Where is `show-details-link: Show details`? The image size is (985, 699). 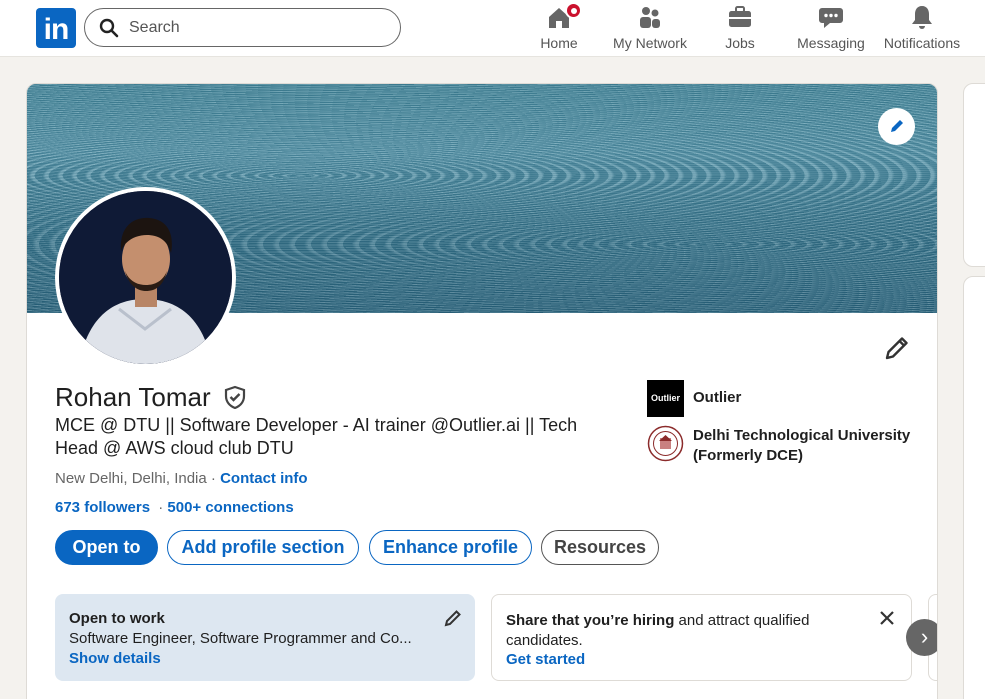
show-details-link: Show details is located at coordinates (115, 658).